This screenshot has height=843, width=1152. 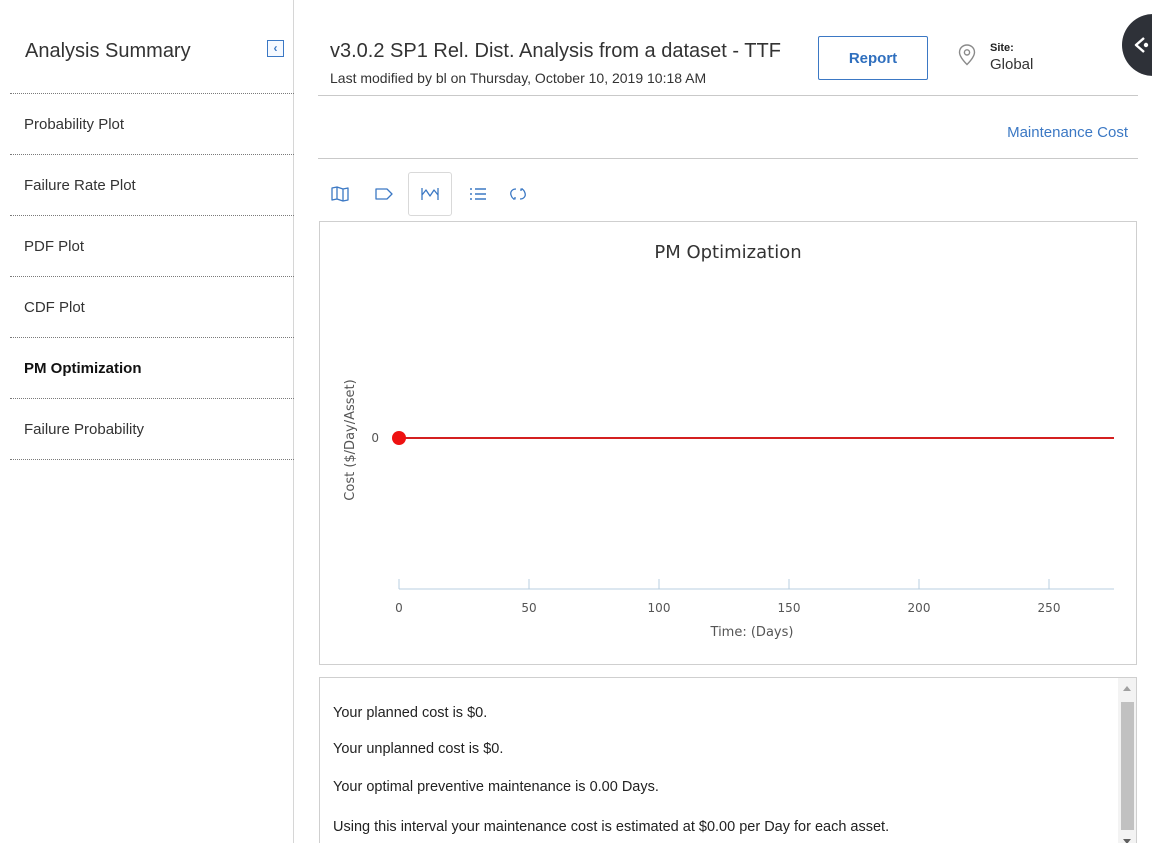 What do you see at coordinates (399, 438) in the screenshot?
I see `data-point` at bounding box center [399, 438].